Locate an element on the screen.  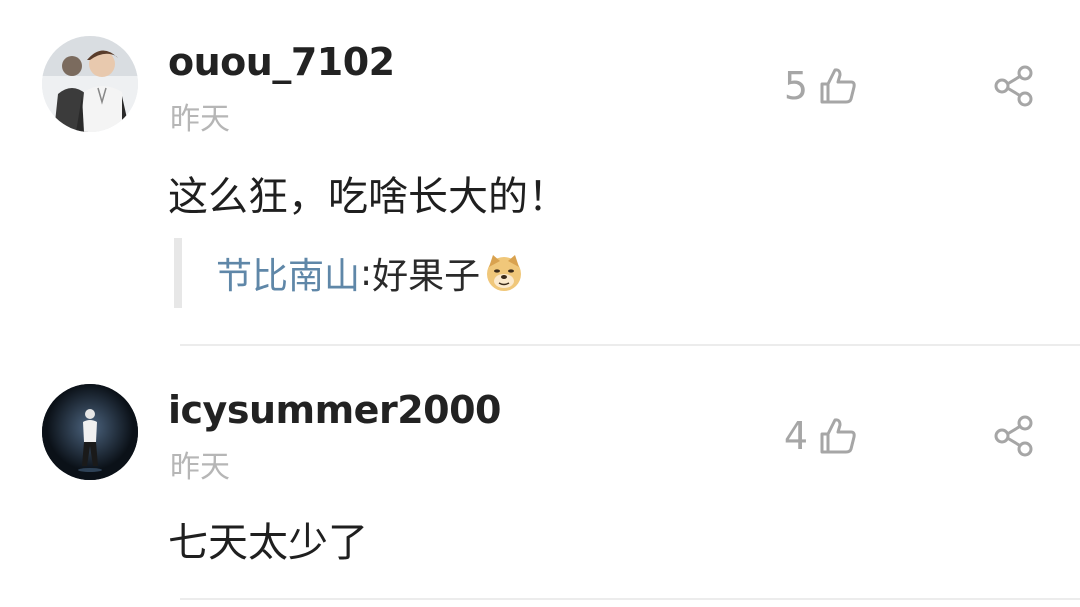
like-button: 5 is located at coordinates (822, 86).